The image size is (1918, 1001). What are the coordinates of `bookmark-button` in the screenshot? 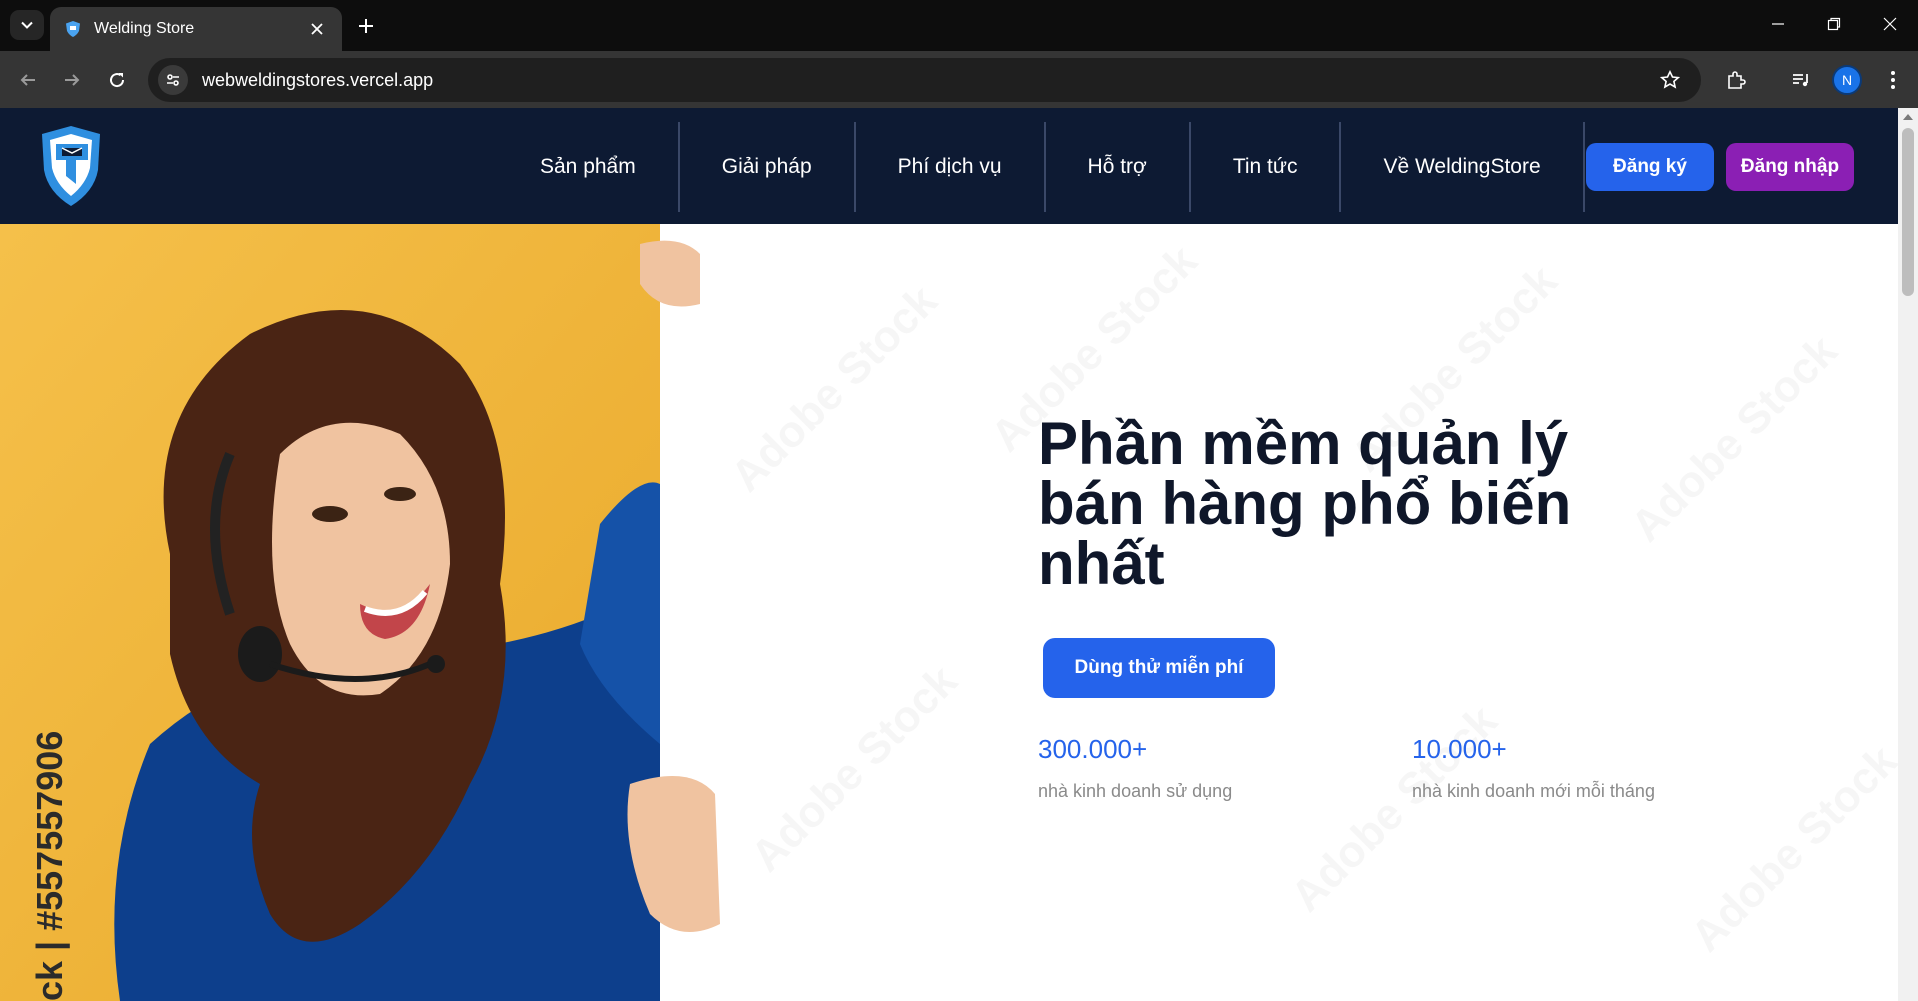 It's located at (1670, 80).